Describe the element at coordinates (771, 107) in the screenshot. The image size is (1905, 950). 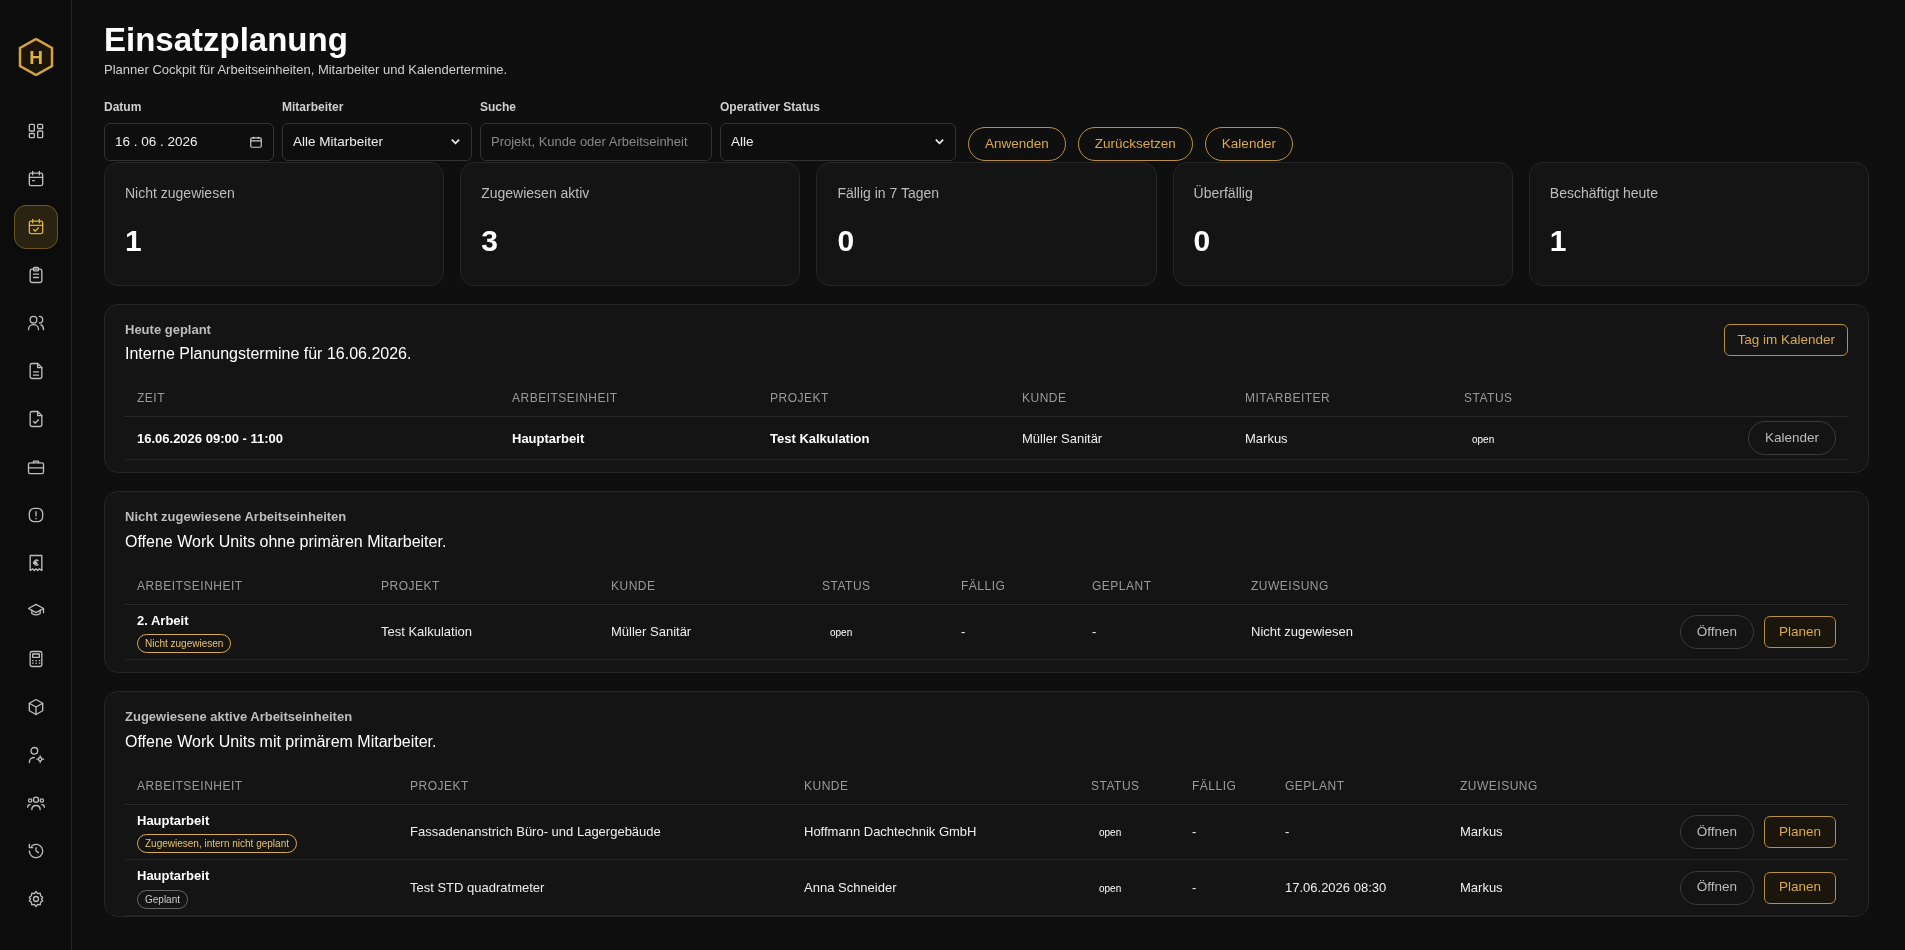
I see `field-label: Operativer Status` at that location.